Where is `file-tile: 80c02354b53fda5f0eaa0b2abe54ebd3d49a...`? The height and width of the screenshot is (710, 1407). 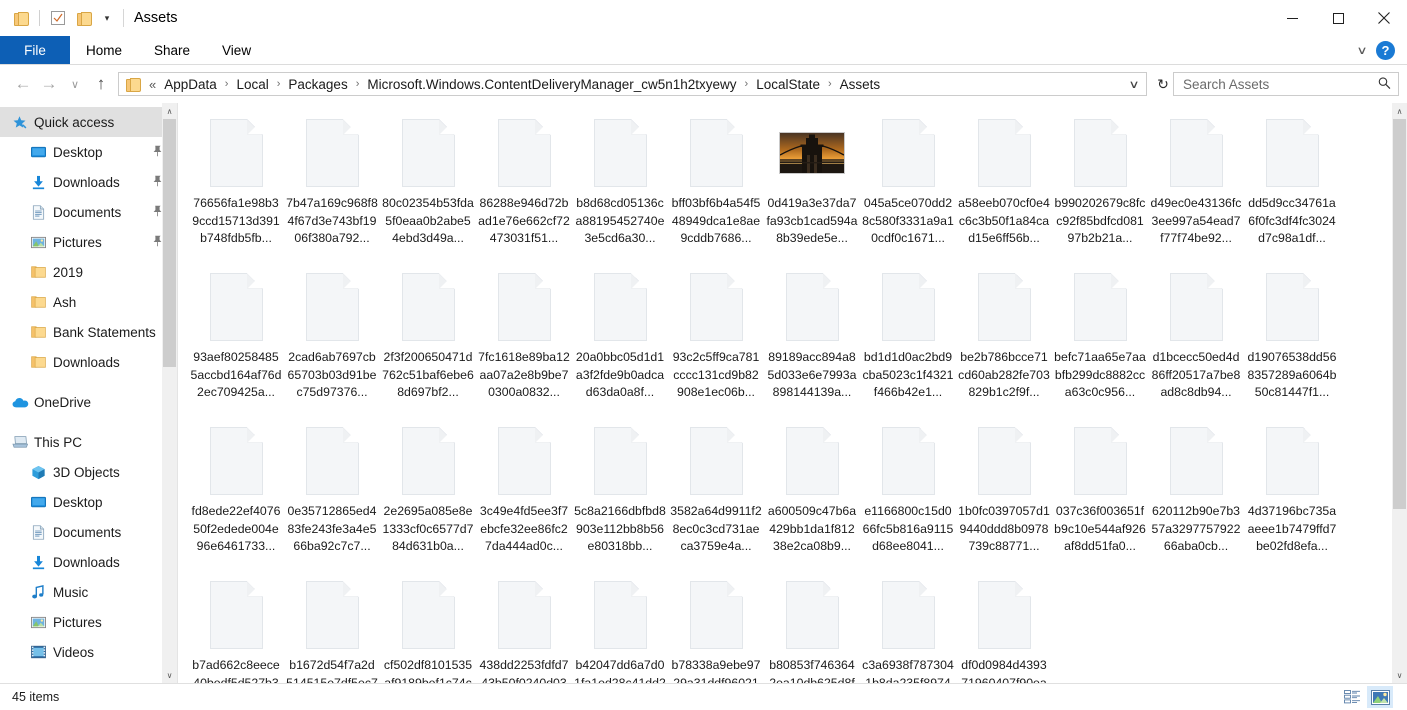 file-tile: 80c02354b53fda5f0eaa0b2abe54ebd3d49a... is located at coordinates (428, 188).